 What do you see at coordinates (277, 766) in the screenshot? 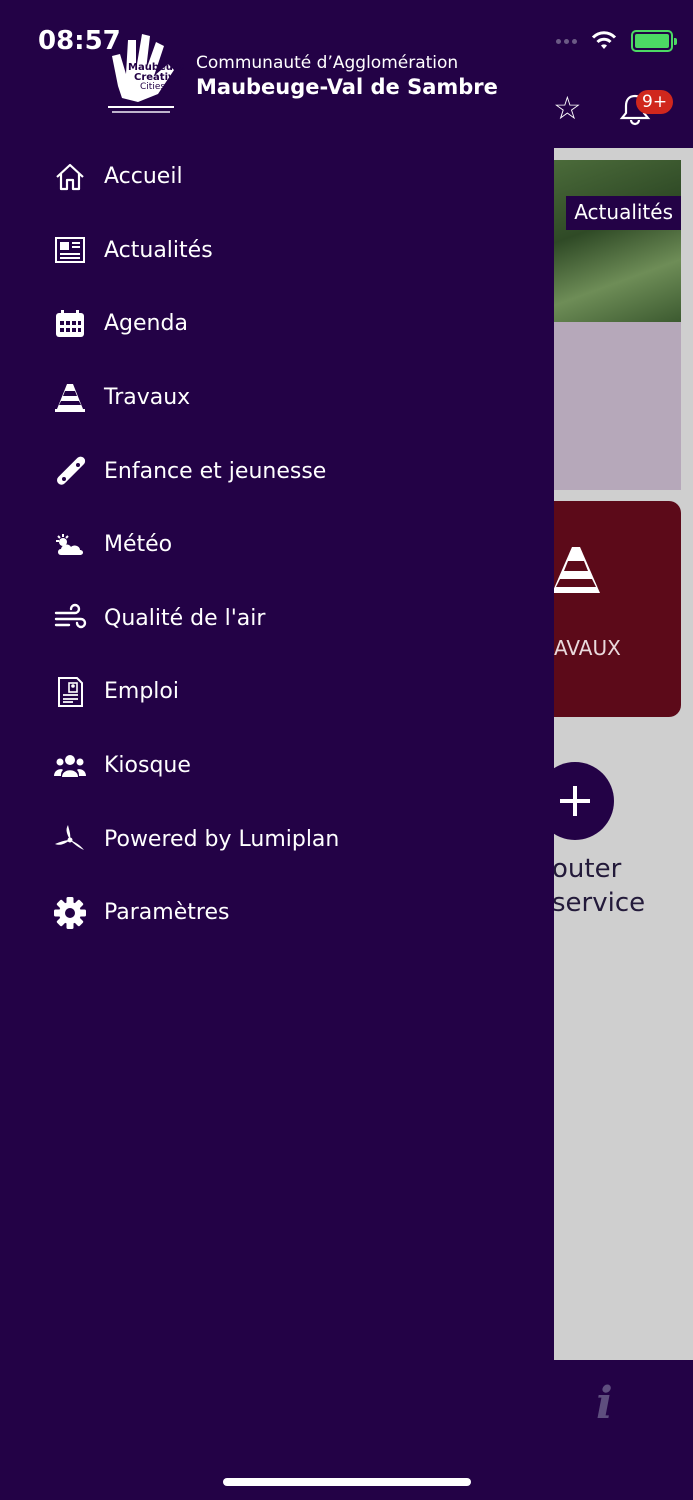
I see `menu-item-kiosque: Kiosque` at bounding box center [277, 766].